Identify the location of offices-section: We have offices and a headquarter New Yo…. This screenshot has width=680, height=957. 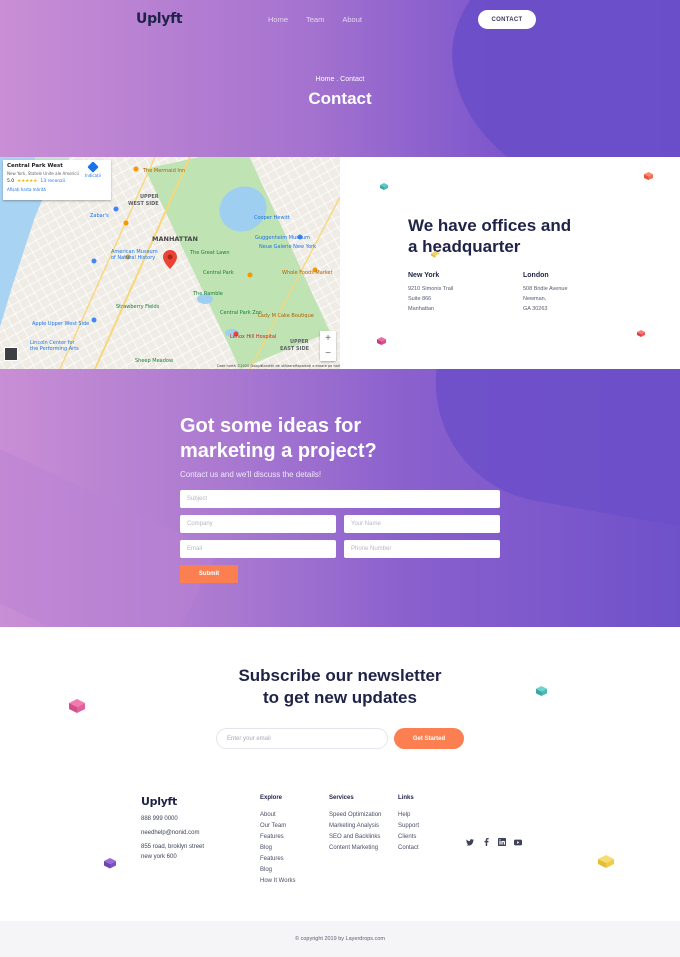
(510, 263).